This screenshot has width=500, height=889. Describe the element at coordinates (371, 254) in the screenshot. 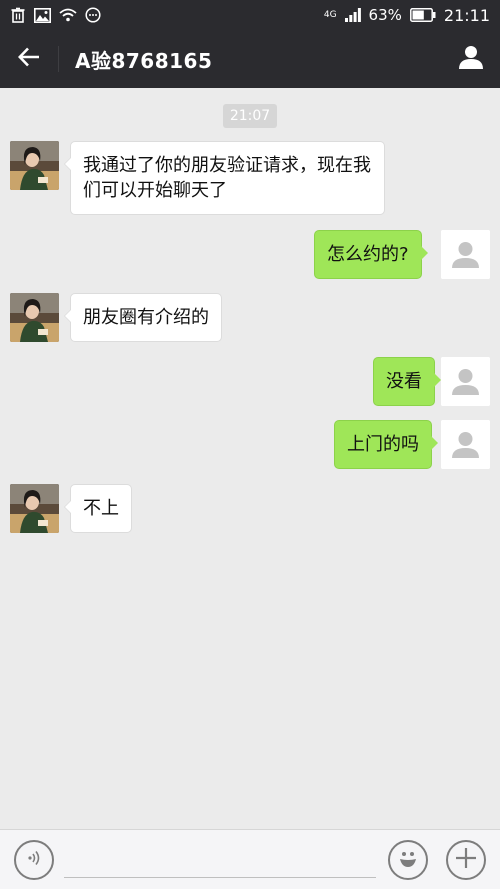

I see `message-bubble-outgoing: 怎么约的?` at that location.